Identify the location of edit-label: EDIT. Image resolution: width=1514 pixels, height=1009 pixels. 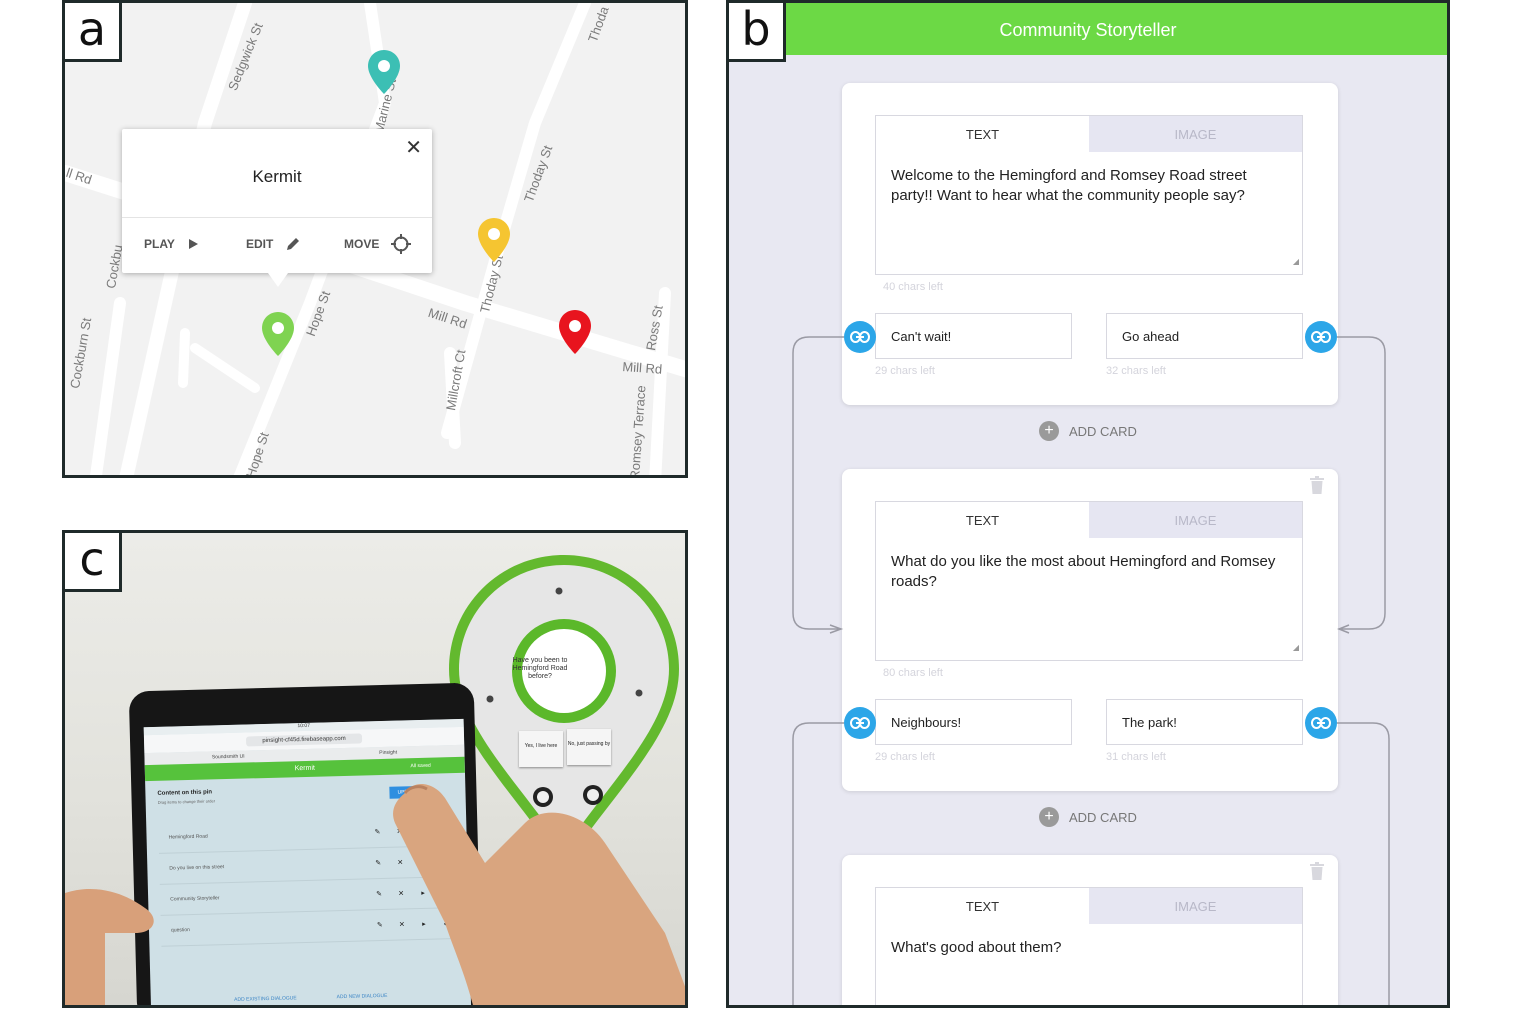
(260, 244).